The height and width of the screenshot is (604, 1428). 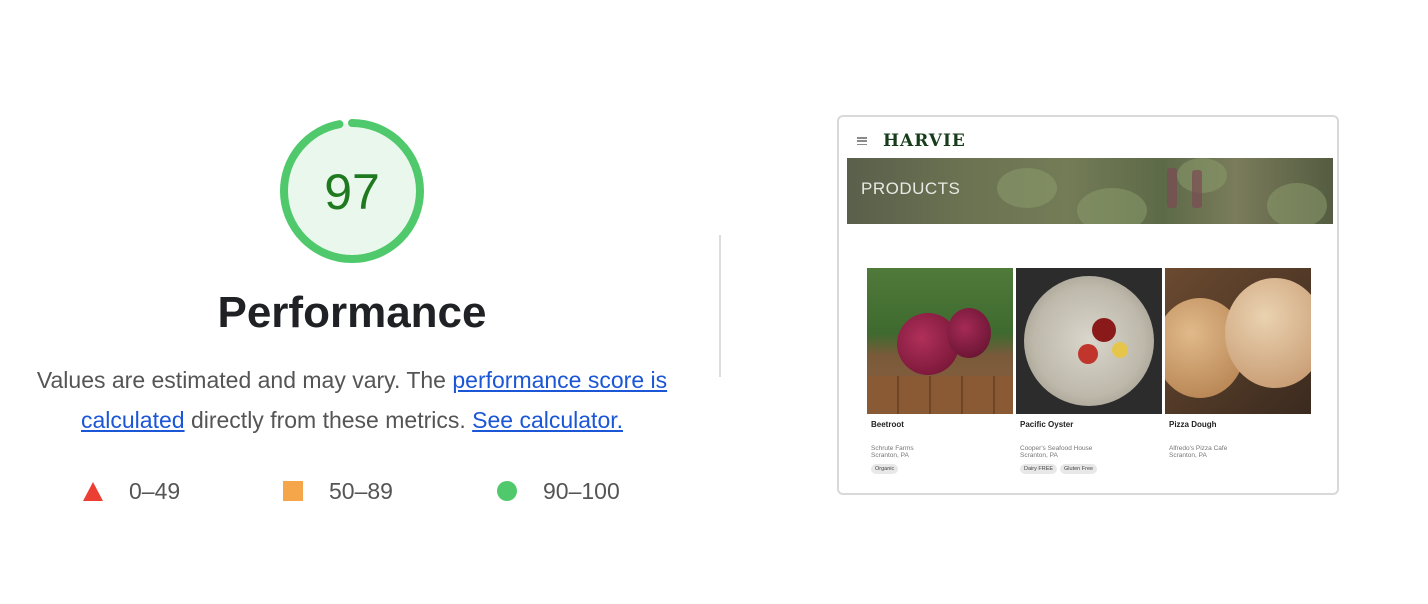 I want to click on hero-title: PRODUCTS, so click(x=911, y=188).